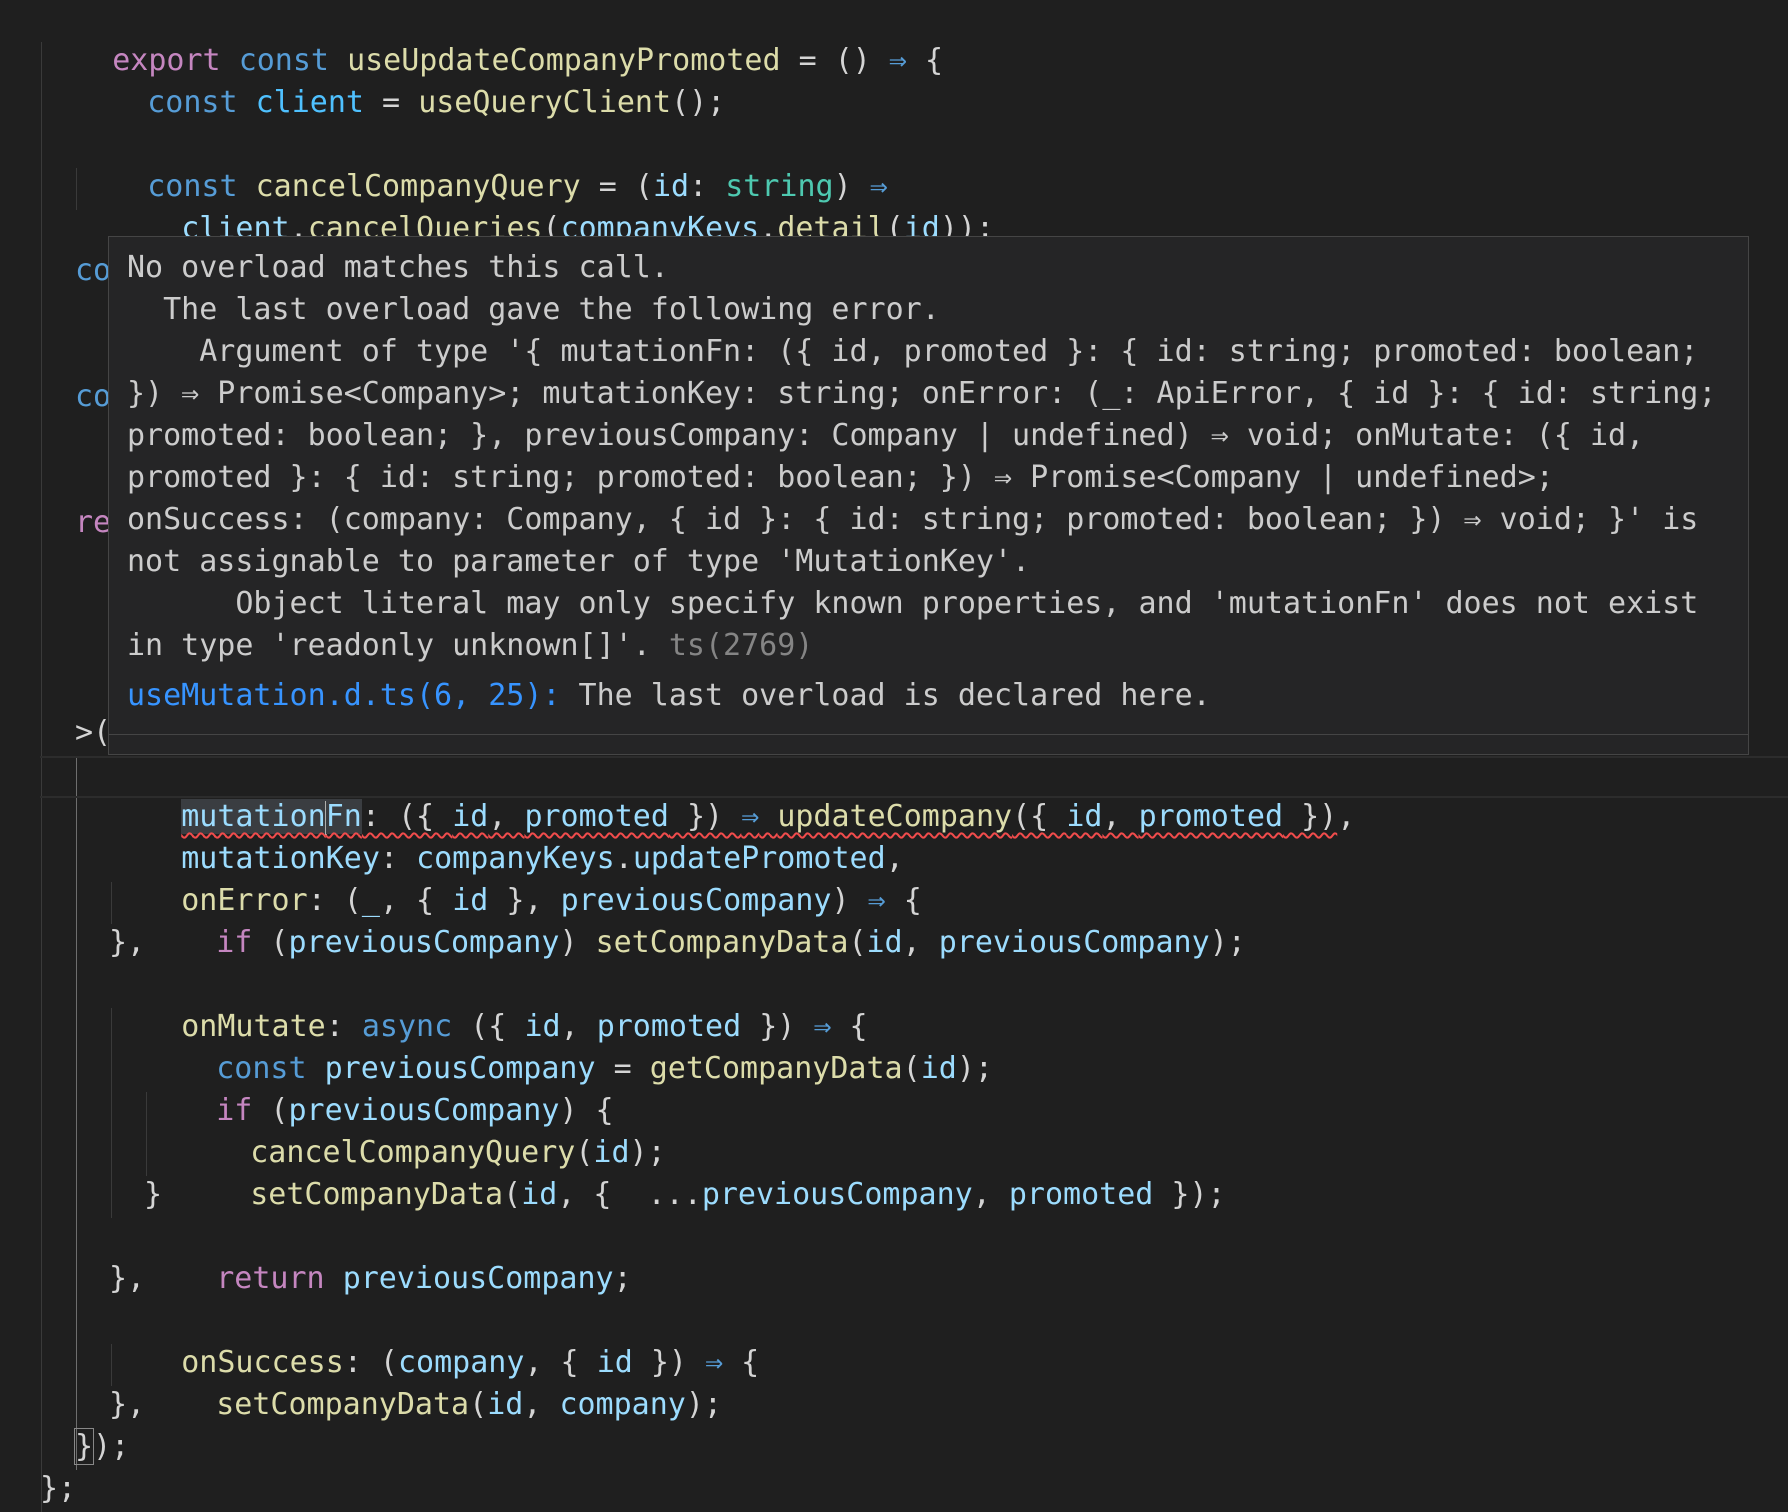 The width and height of the screenshot is (1788, 1512). I want to click on indent-guide, so click(76, 1113).